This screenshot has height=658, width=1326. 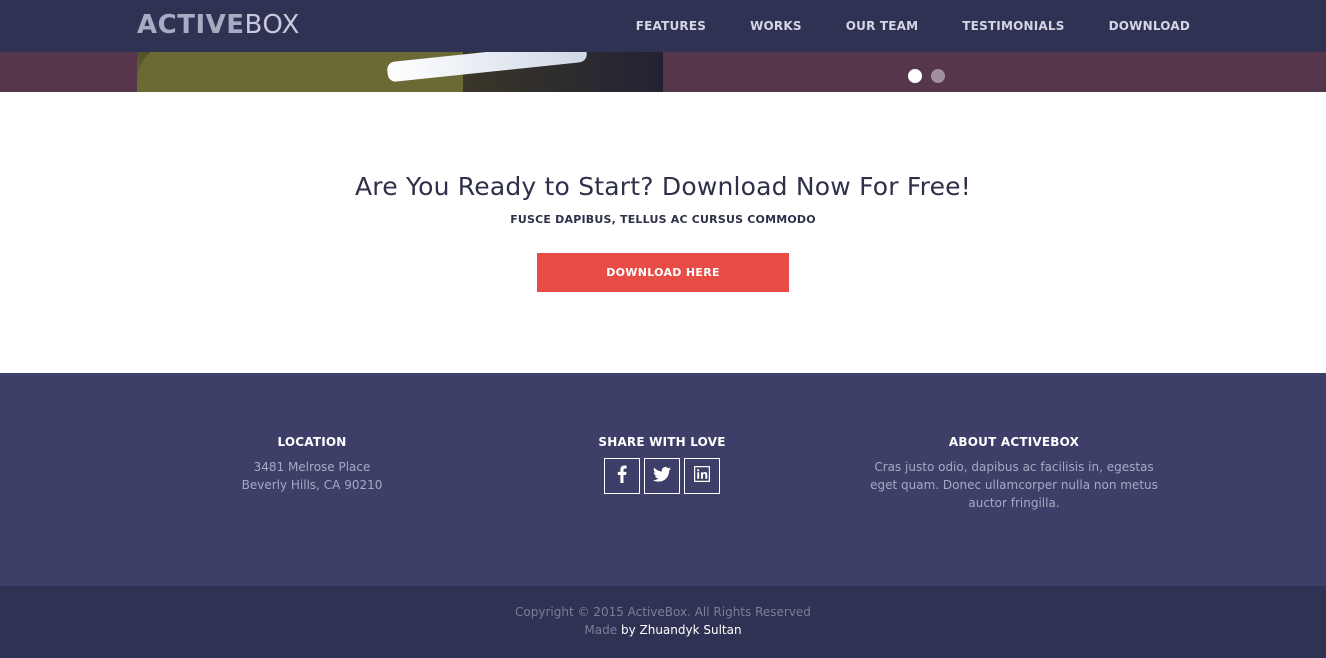 I want to click on nav-link-testimonials: TESTIMONIALS, so click(x=1013, y=26).